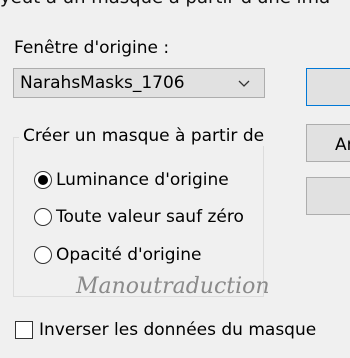 The height and width of the screenshot is (358, 350). What do you see at coordinates (342, 145) in the screenshot?
I see `cancel-button-label: Ar` at bounding box center [342, 145].